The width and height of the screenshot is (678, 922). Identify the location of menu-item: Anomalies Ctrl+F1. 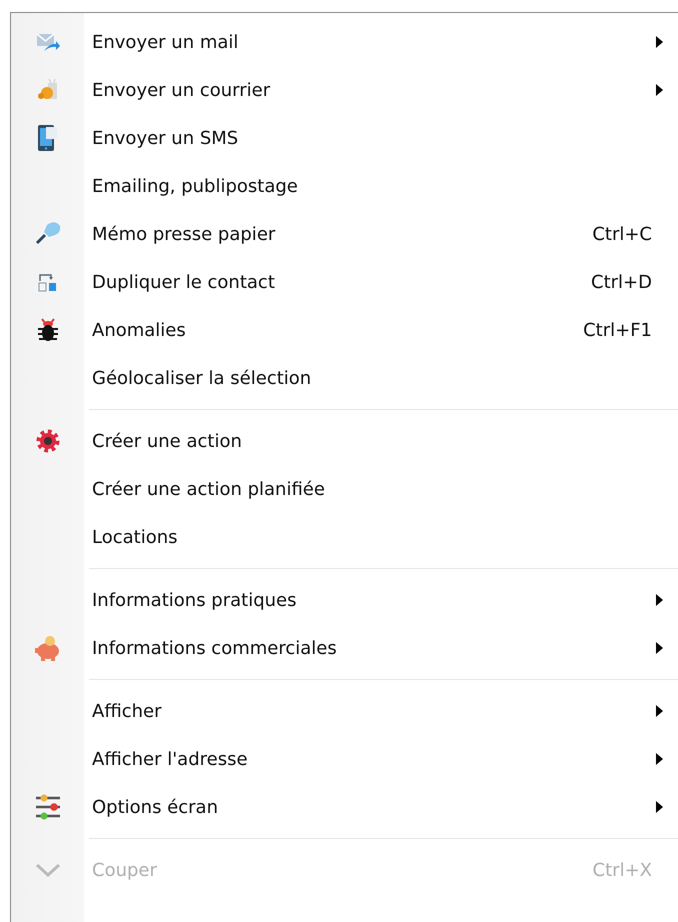
(344, 330).